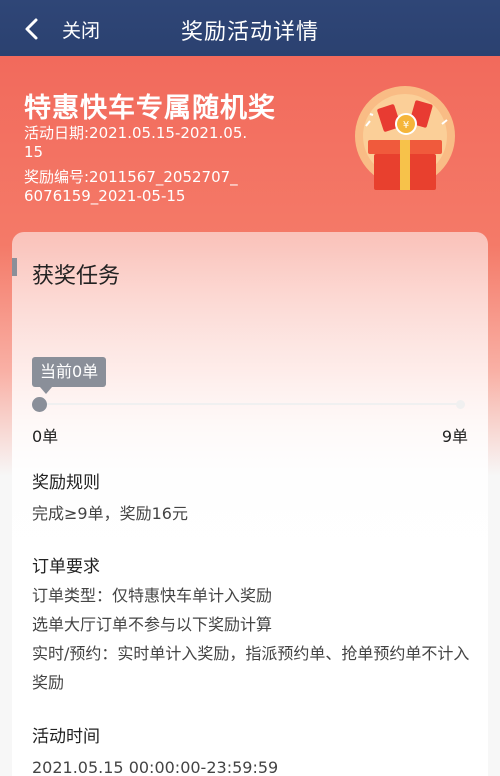  I want to click on progress-indicator, so click(39, 404).